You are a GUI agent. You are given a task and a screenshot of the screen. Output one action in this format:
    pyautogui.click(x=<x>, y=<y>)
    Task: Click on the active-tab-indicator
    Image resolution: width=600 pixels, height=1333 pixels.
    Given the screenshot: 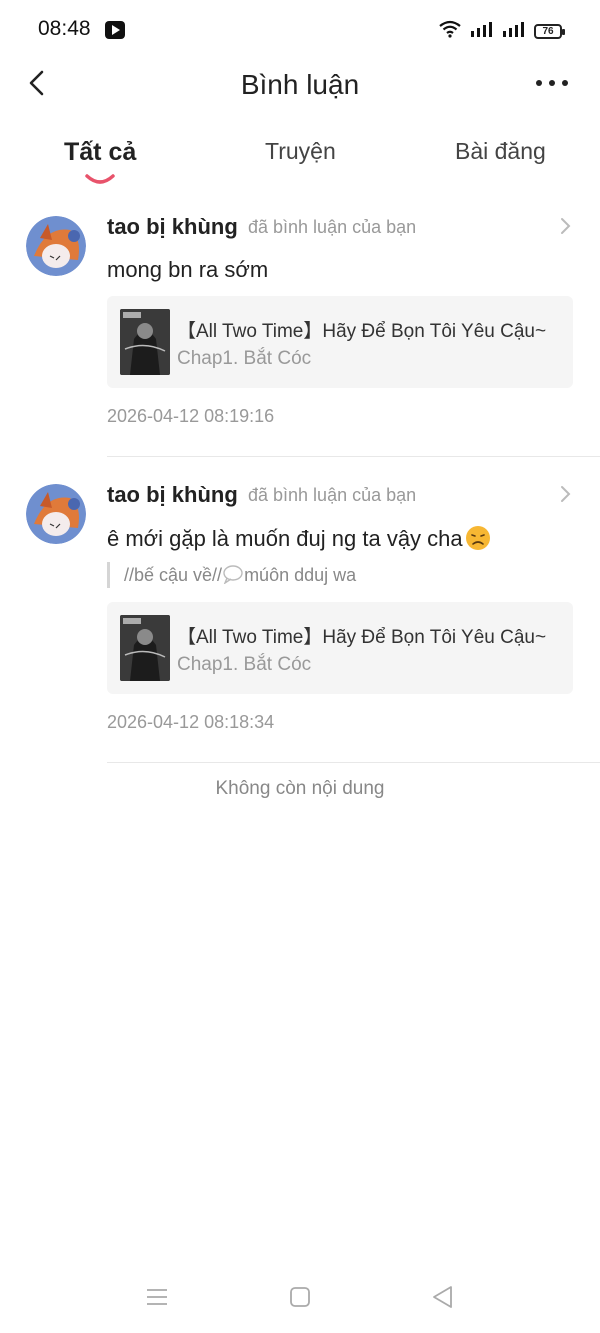 What is the action you would take?
    pyautogui.click(x=100, y=179)
    